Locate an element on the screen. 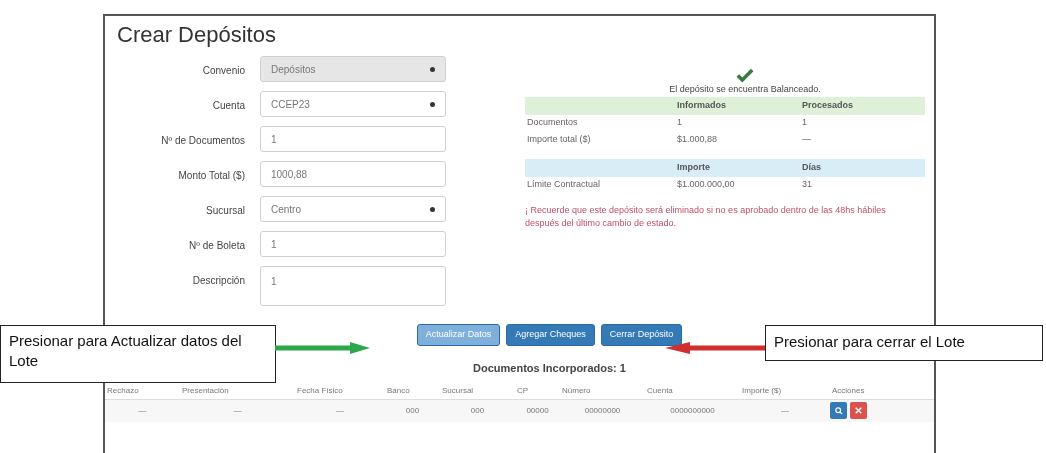  field-label: Convenio is located at coordinates (223, 71).